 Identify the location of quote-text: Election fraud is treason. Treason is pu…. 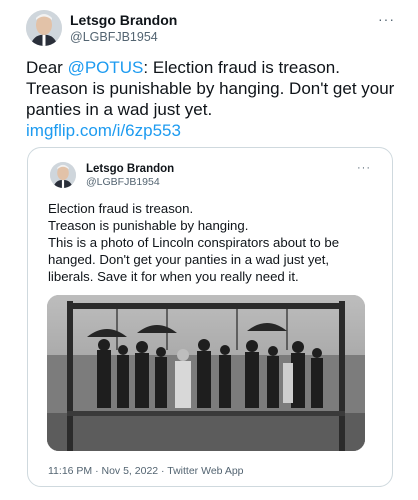
(194, 242).